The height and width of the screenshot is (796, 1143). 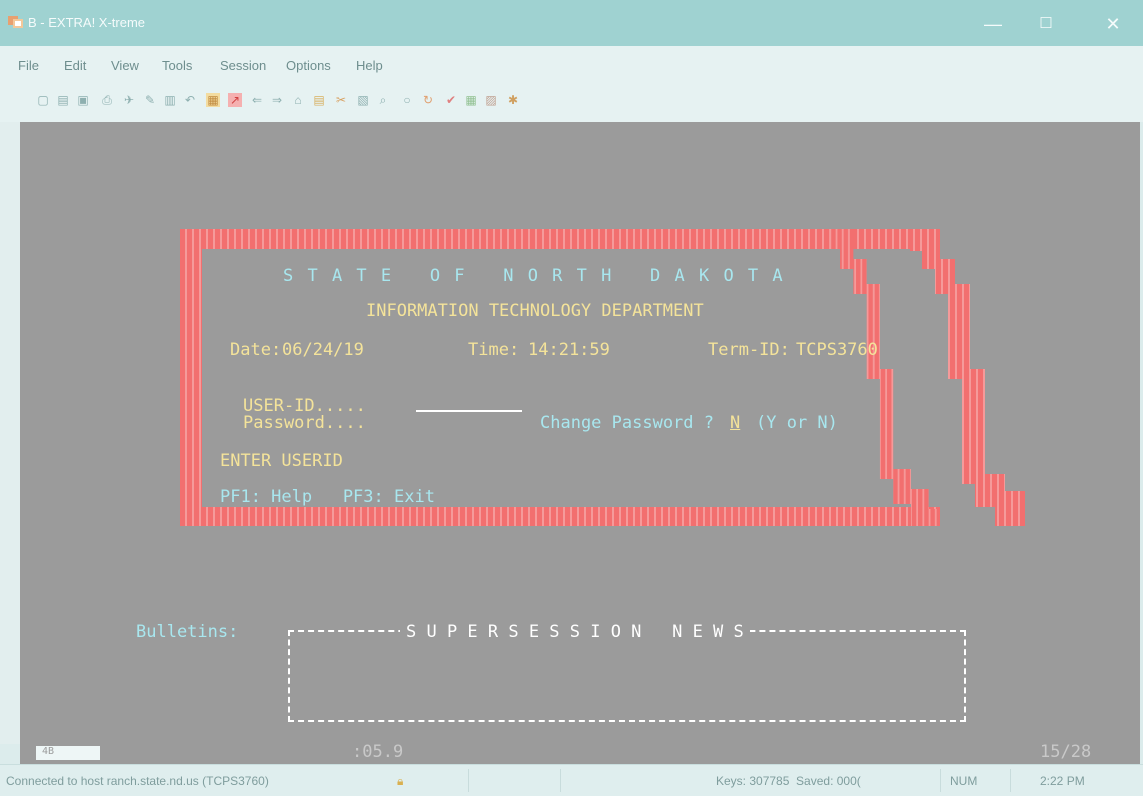 I want to click on cursor-position: 15/28, so click(x=1066, y=752).